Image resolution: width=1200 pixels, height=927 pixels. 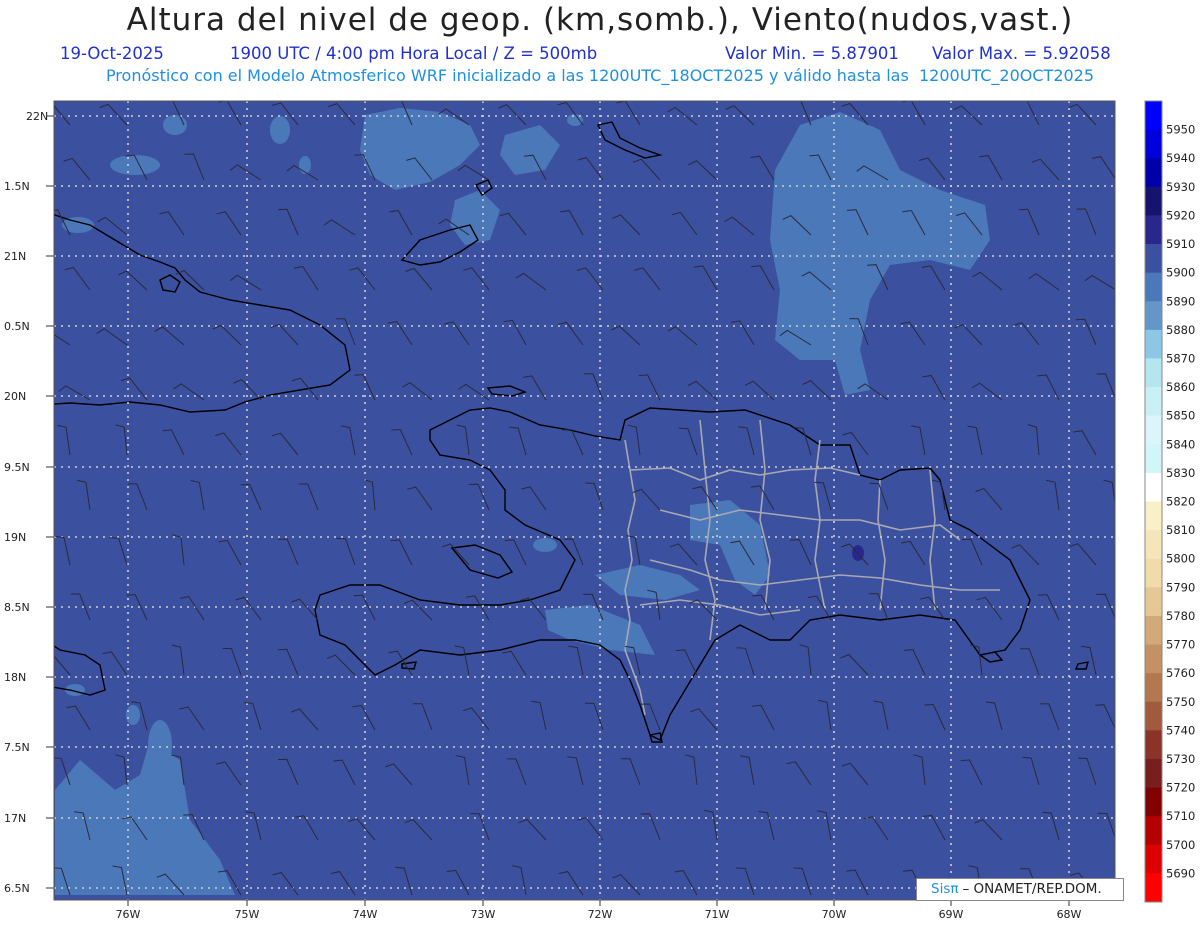 I want to click on colorbar-label: 5800, so click(x=1180, y=559).